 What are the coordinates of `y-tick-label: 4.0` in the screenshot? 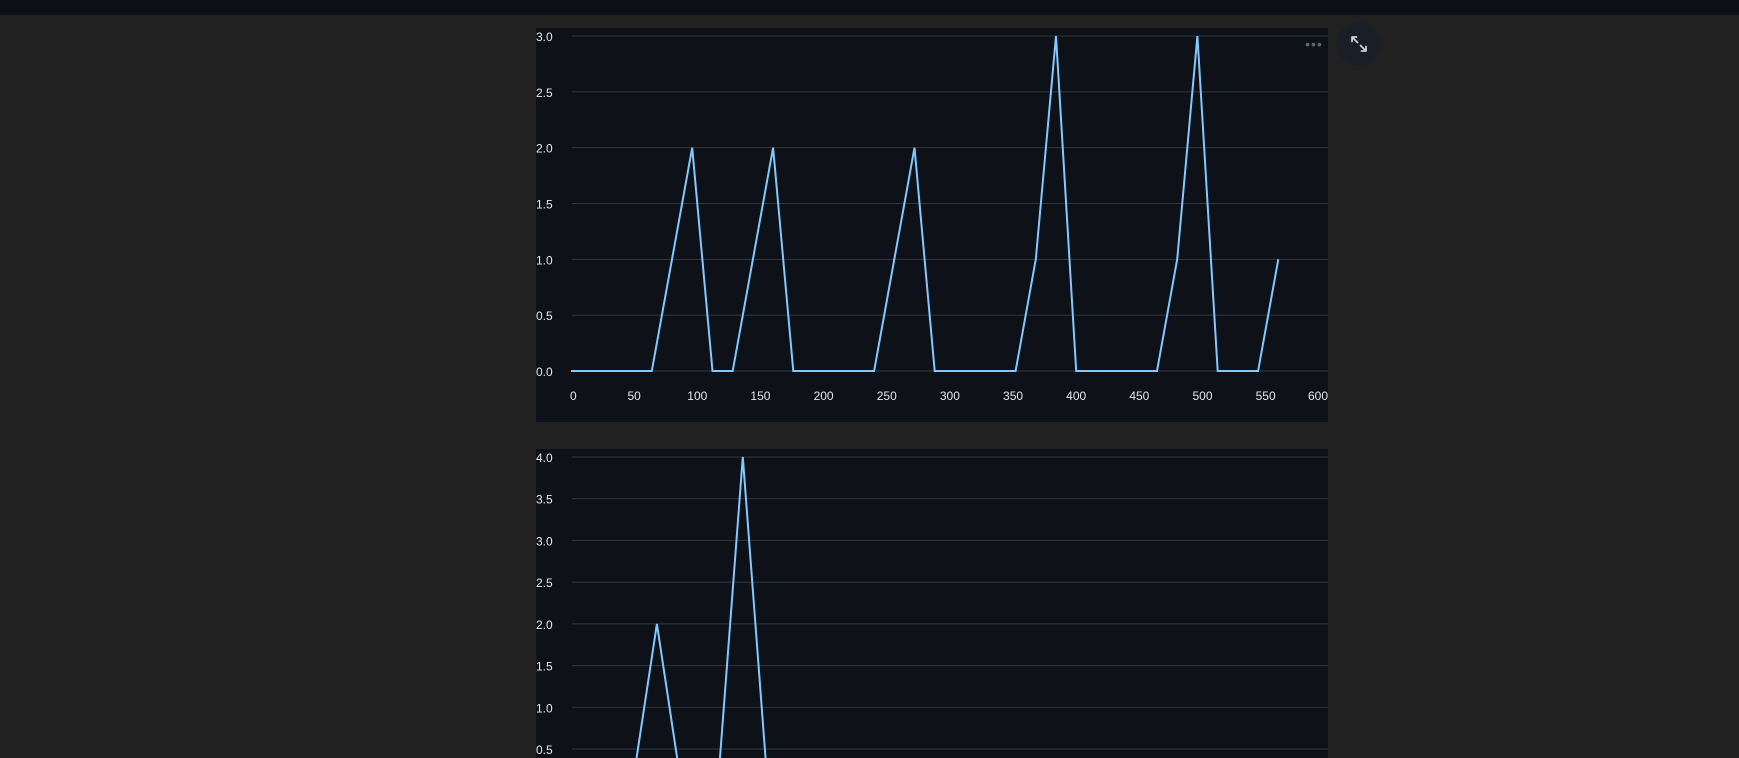 It's located at (544, 458).